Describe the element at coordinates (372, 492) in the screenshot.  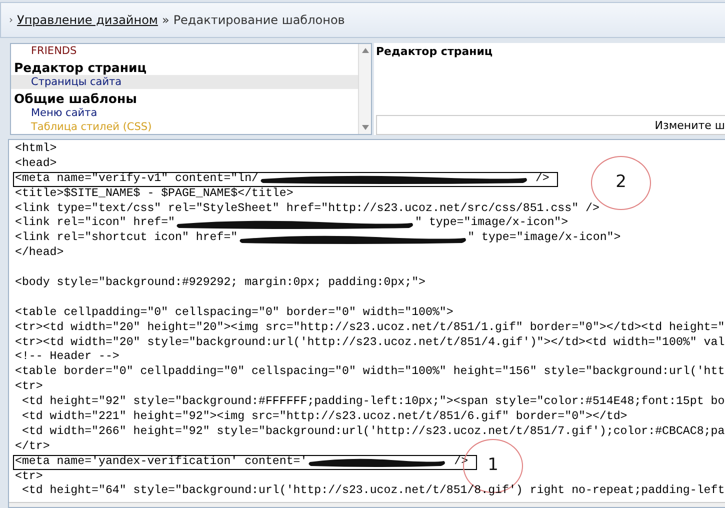
I see `code-text: <td height="64" style="background:url('http://s23.ucoz.net/t/851/8.gif') right no-repeat;padding-left` at that location.